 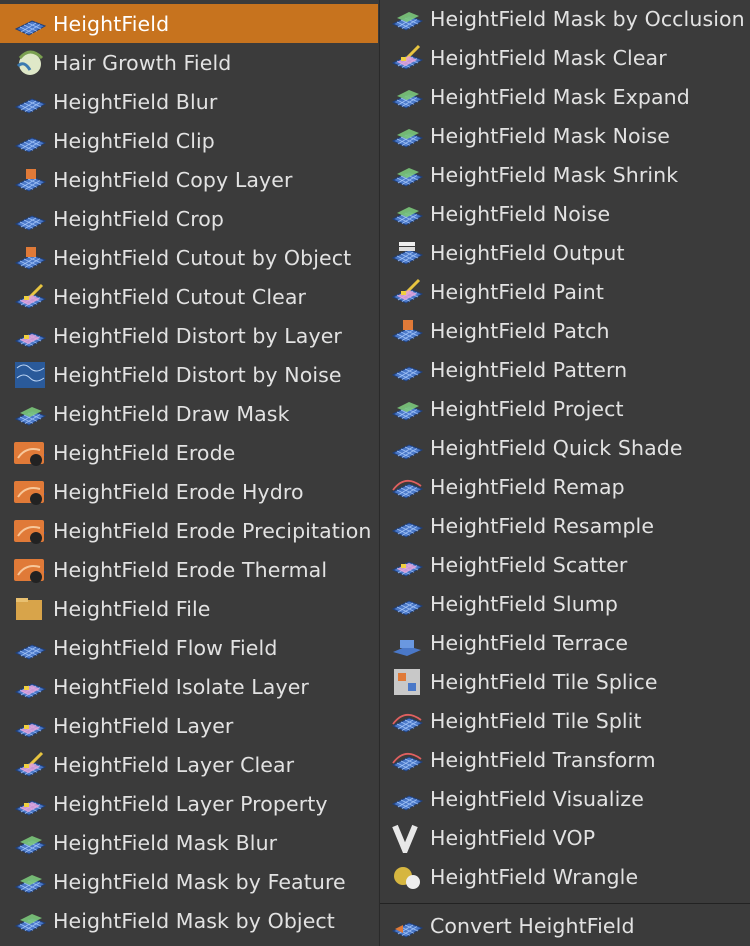 I want to click on heightfield-clip-icon, so click(x=30, y=141).